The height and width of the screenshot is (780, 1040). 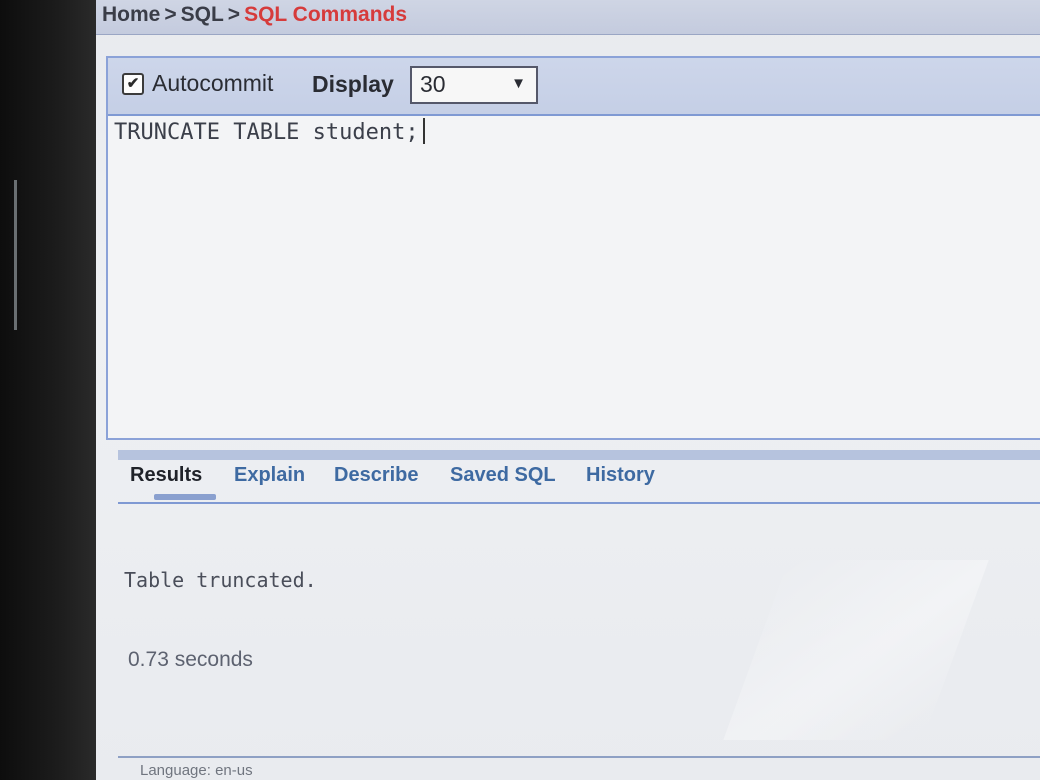 I want to click on breadcrumb-current: SQL Commands, so click(x=326, y=14).